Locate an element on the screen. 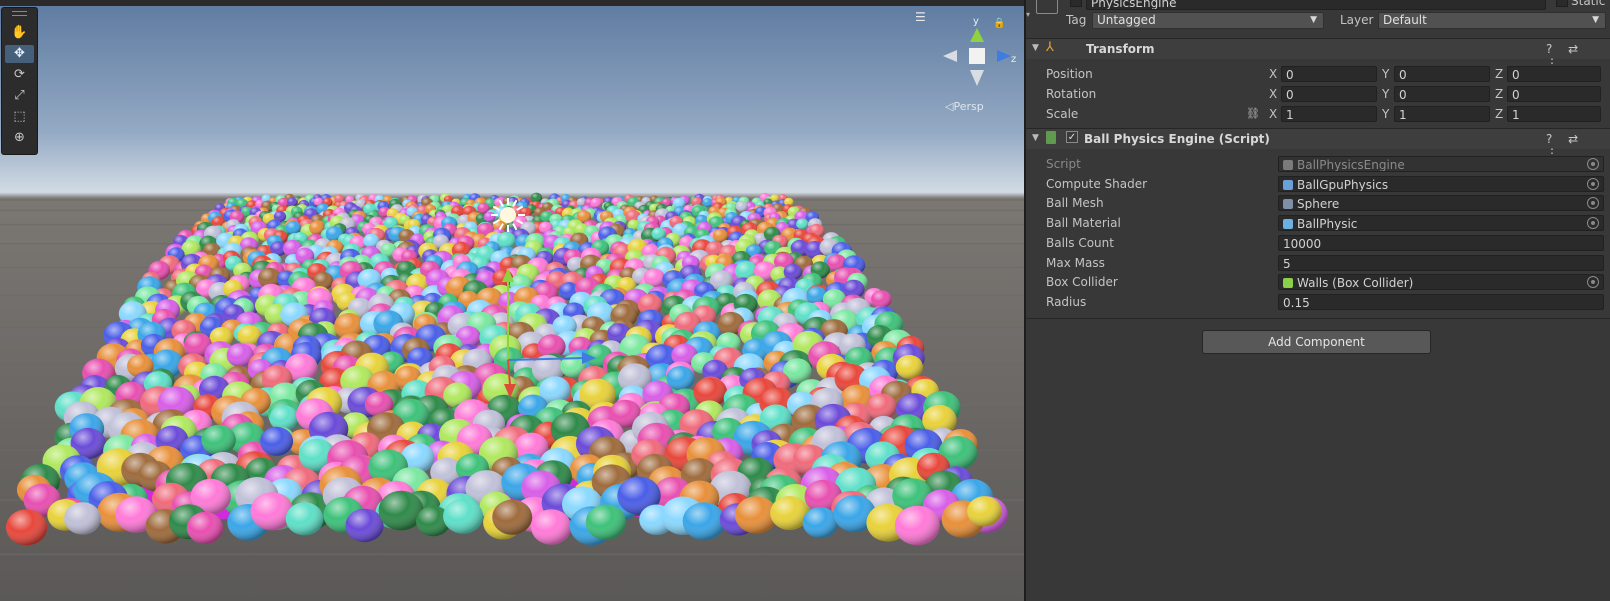  shader-icon is located at coordinates (1288, 184).